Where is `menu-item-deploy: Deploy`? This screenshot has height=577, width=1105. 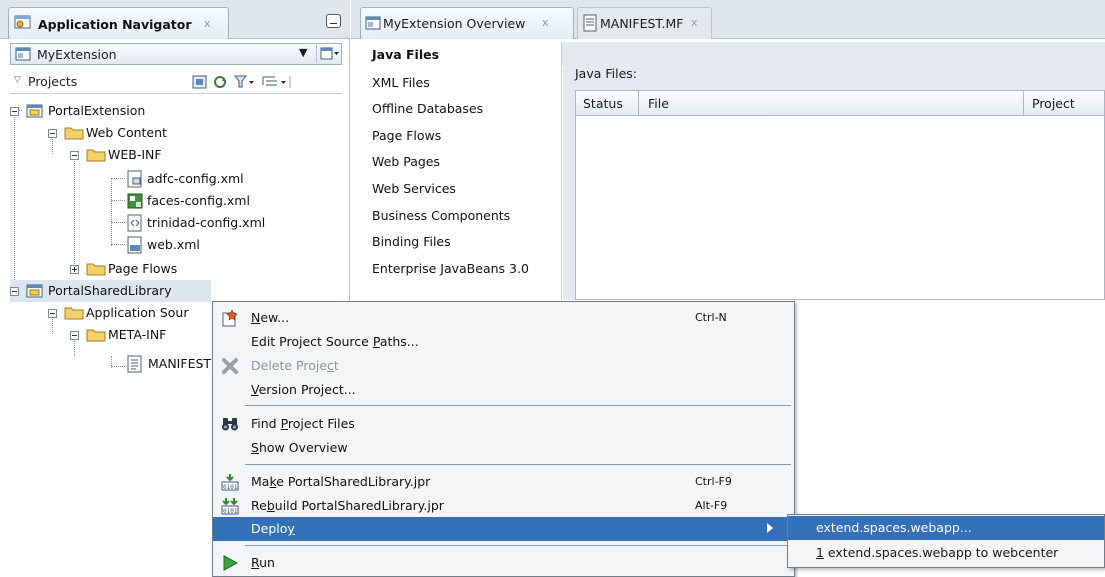
menu-item-deploy: Deploy is located at coordinates (503, 529).